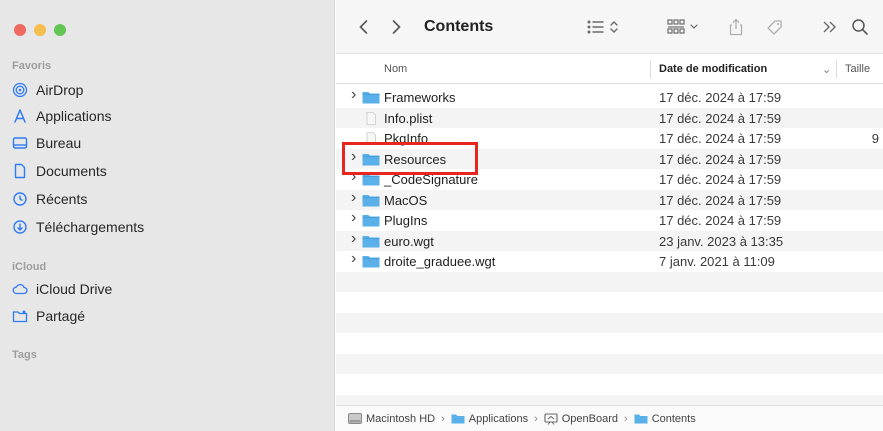 This screenshot has height=431, width=883. What do you see at coordinates (24, 355) in the screenshot?
I see `sidebar-section-tags: Tags` at bounding box center [24, 355].